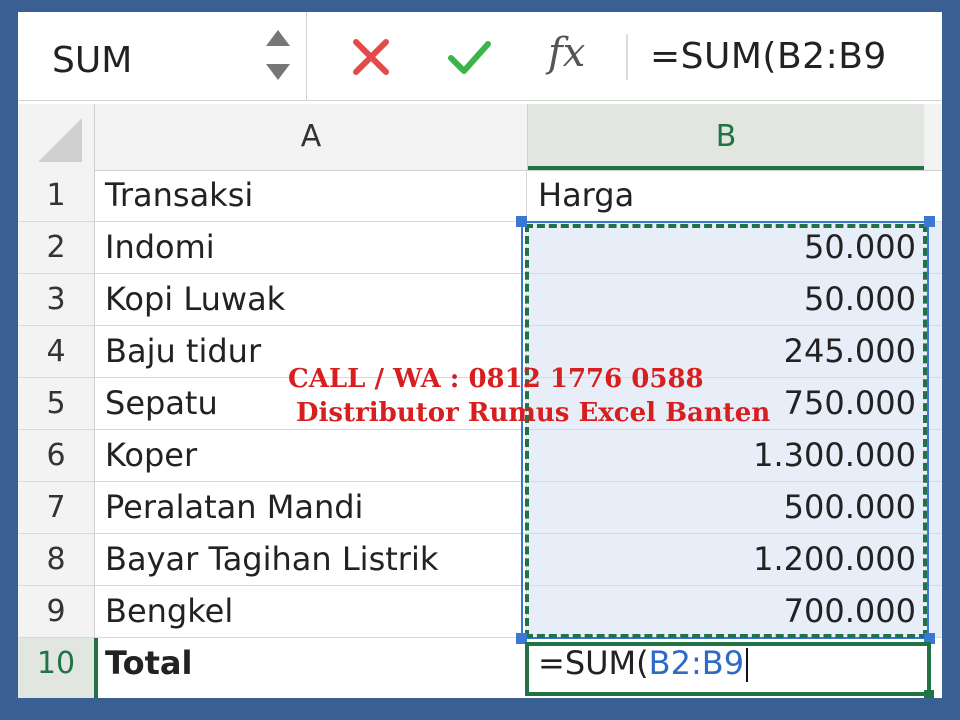 The height and width of the screenshot is (720, 960). What do you see at coordinates (60, 140) in the screenshot?
I see `select-all-icon` at bounding box center [60, 140].